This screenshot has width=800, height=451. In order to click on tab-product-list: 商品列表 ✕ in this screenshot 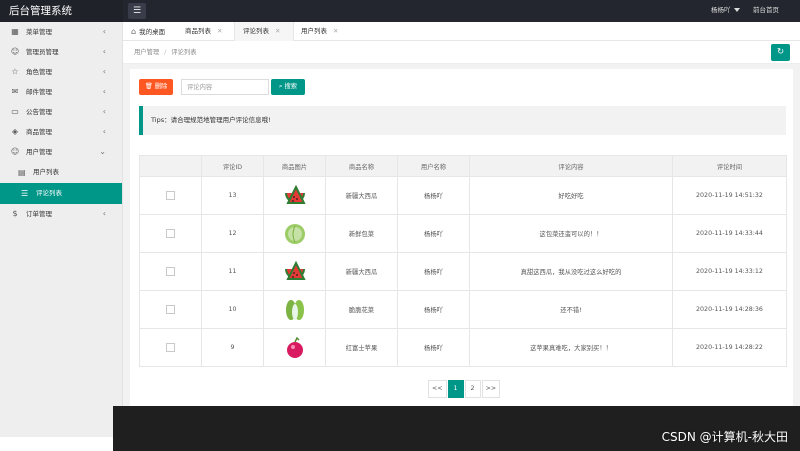, I will do `click(199, 31)`.